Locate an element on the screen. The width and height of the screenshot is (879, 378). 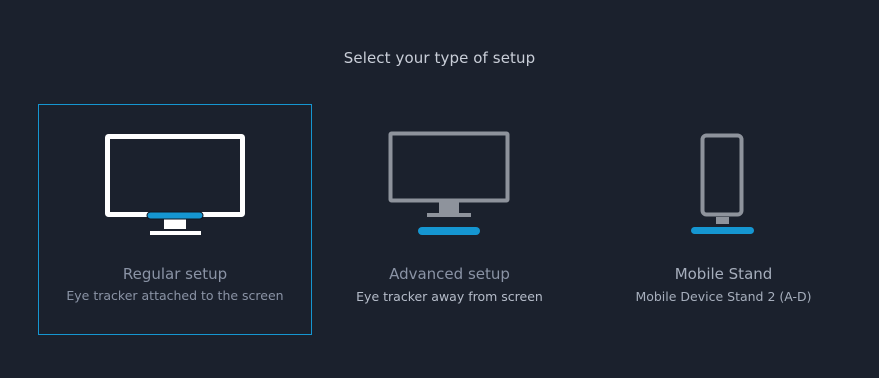
option-description: Eye tracker away from screen is located at coordinates (449, 296).